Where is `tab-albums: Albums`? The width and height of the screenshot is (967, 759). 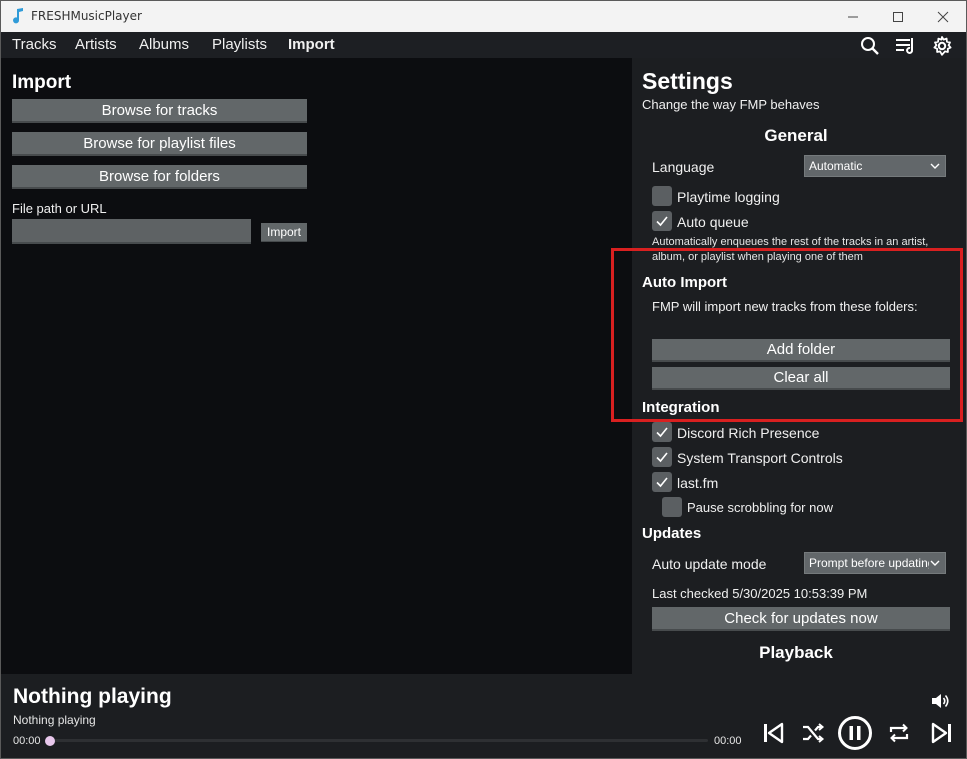 tab-albums: Albums is located at coordinates (164, 44).